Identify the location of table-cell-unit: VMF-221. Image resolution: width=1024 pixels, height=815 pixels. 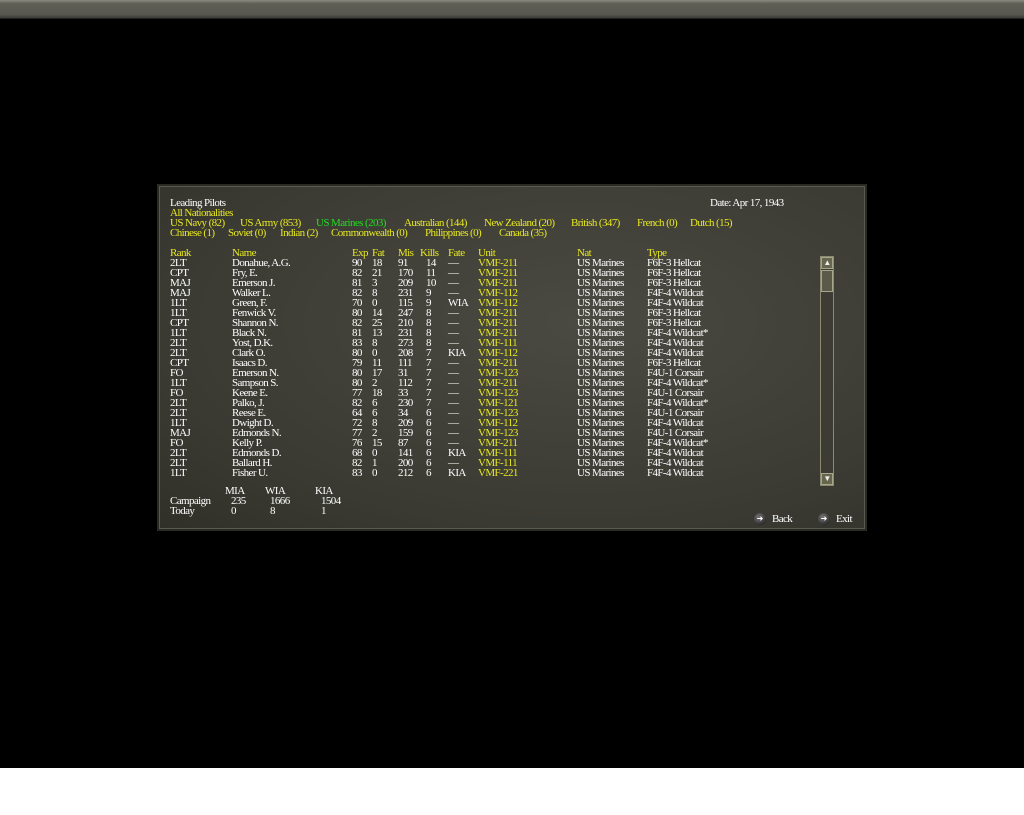
(498, 473).